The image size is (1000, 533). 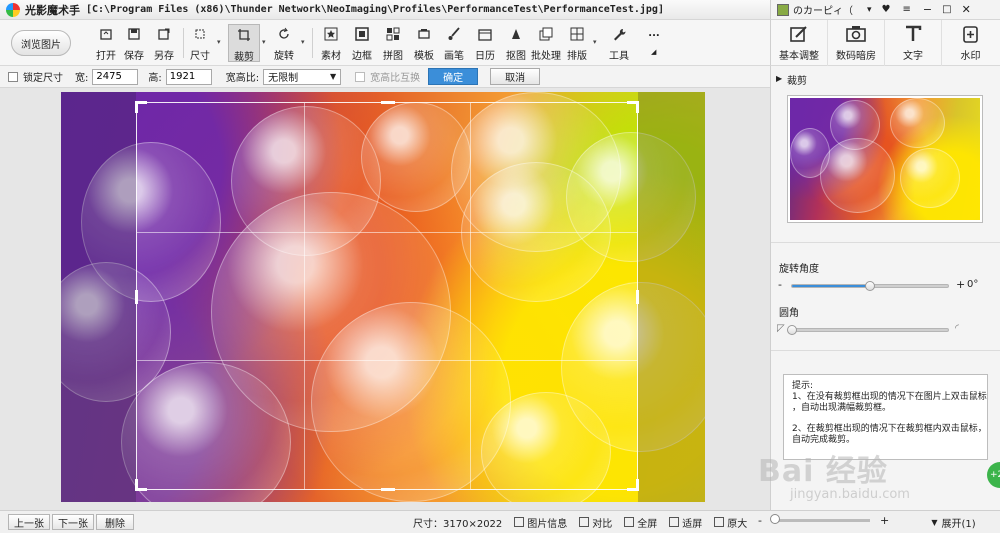 What do you see at coordinates (856, 43) in the screenshot?
I see `tab-darkroom: 数码暗房` at bounding box center [856, 43].